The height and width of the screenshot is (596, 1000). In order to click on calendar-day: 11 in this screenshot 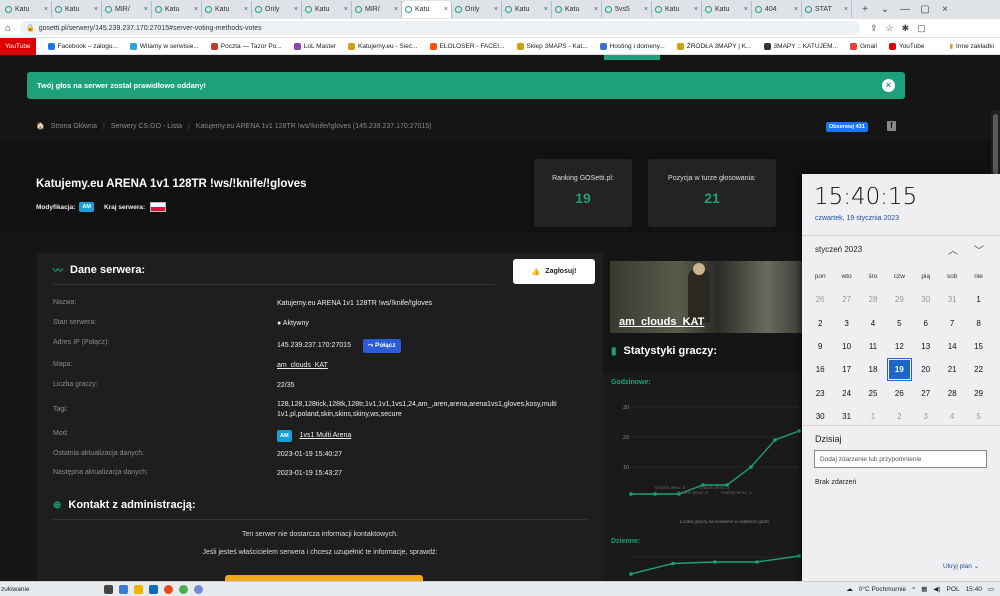, I will do `click(873, 346)`.